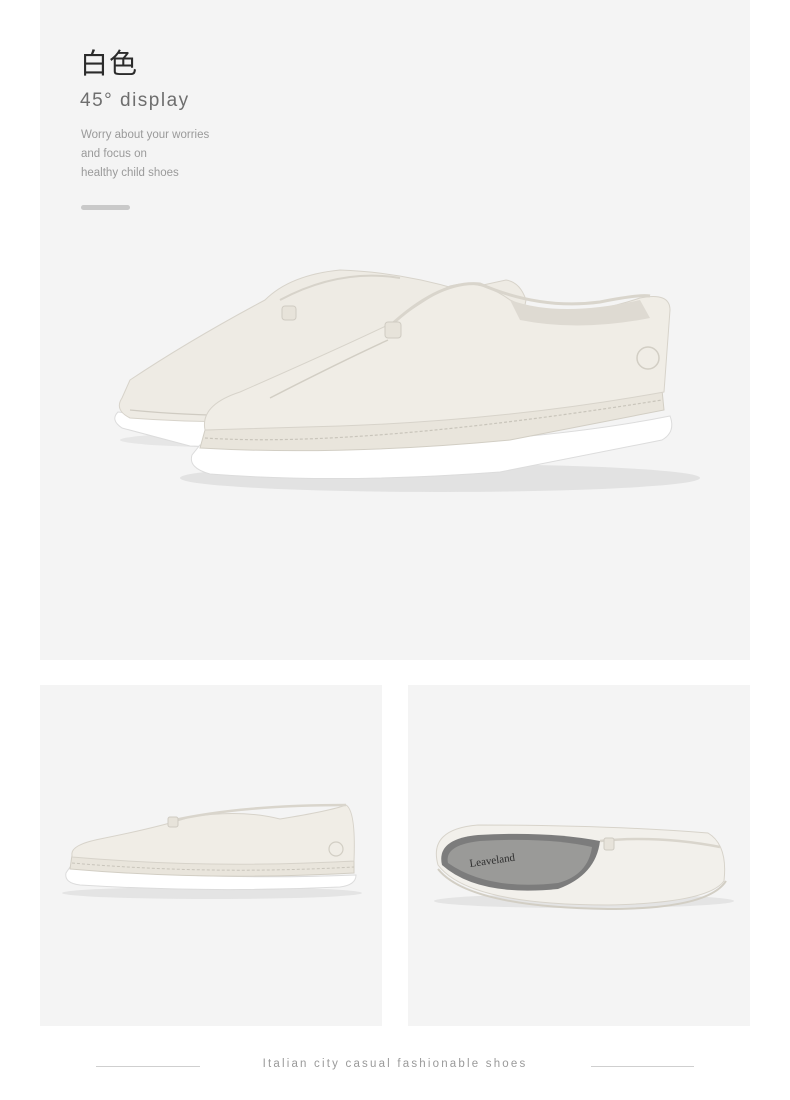 The image size is (790, 1100). I want to click on shoe-top-image: Leaveland, so click(584, 867).